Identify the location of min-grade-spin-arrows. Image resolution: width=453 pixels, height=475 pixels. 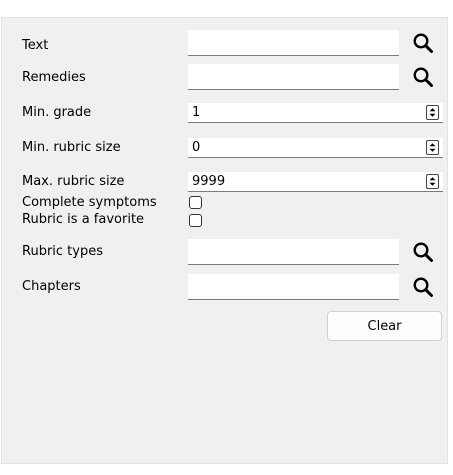
(432, 112).